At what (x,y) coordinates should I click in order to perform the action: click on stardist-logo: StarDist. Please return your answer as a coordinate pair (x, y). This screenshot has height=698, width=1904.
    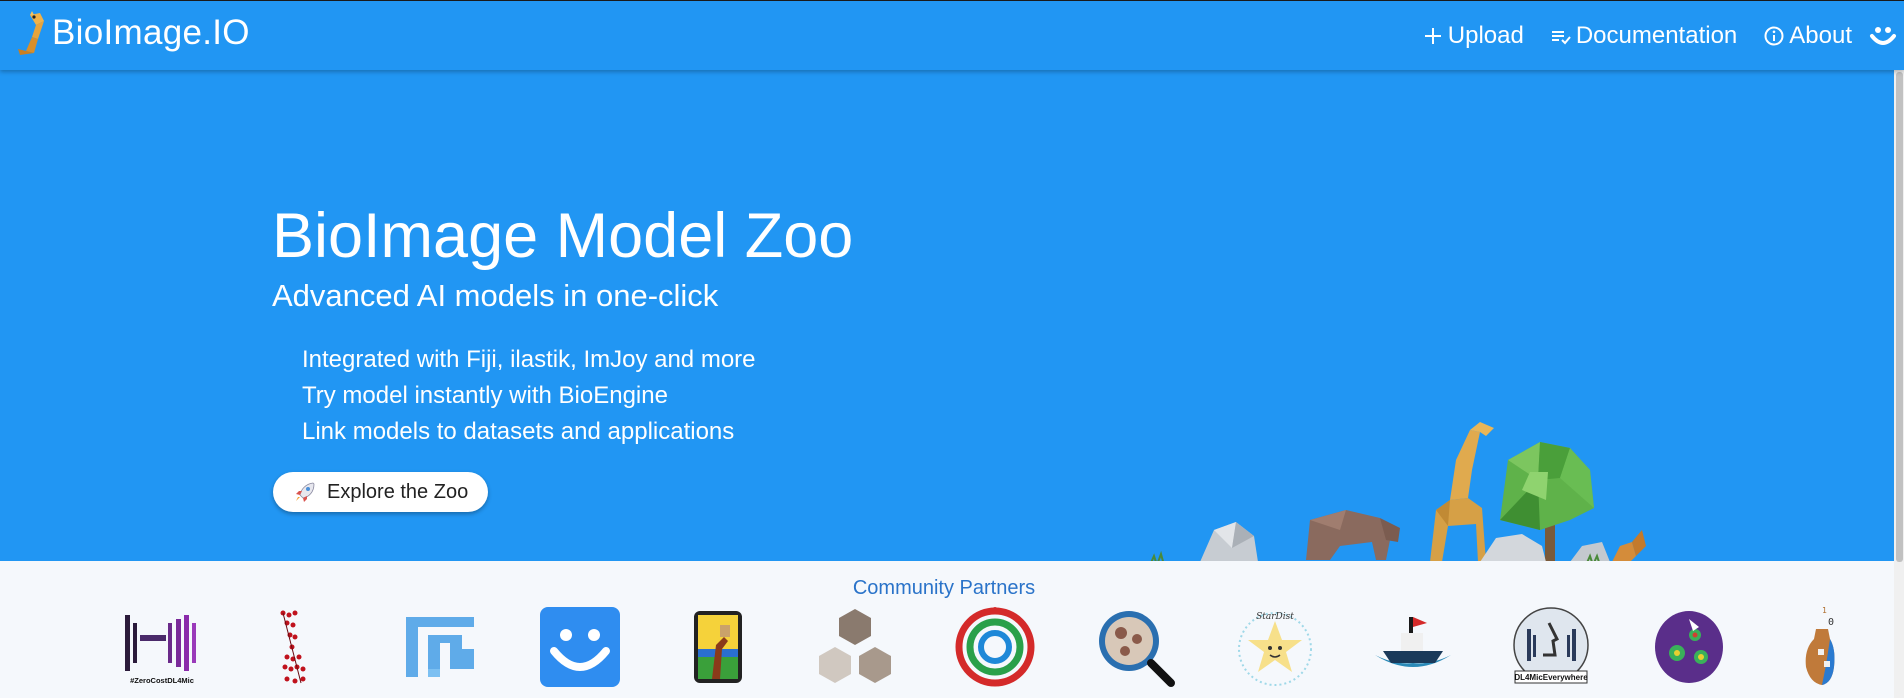
    Looking at the image, I should click on (1275, 647).